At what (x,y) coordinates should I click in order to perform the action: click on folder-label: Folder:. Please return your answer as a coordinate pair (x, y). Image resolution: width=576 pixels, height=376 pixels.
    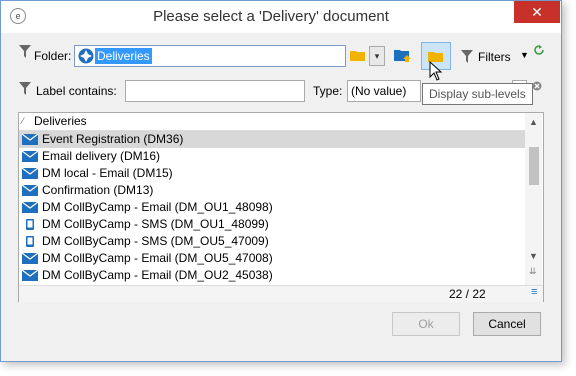
    Looking at the image, I should click on (53, 56).